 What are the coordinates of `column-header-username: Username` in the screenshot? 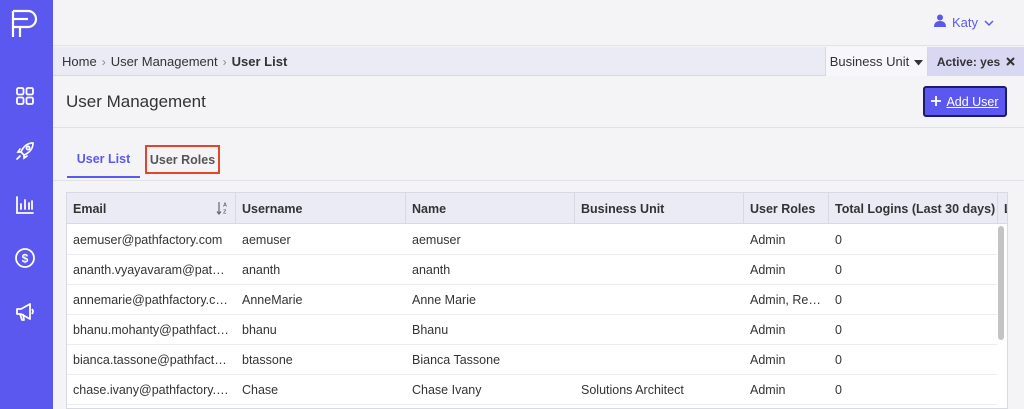 It's located at (321, 208).